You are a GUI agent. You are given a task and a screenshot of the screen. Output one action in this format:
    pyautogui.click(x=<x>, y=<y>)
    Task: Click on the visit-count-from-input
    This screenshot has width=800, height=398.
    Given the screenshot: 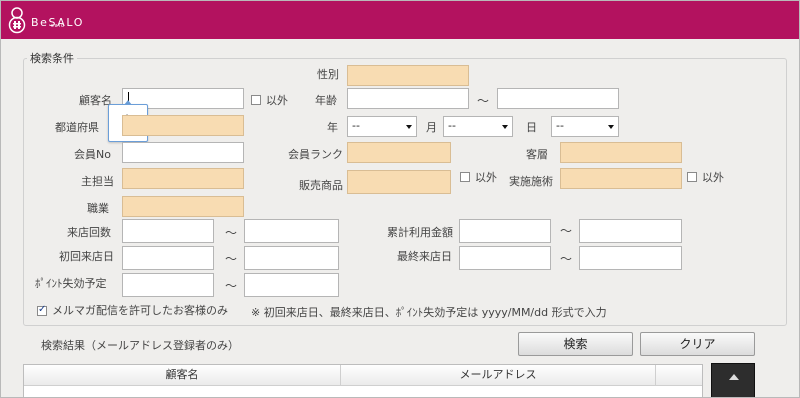 What is the action you would take?
    pyautogui.click(x=168, y=231)
    